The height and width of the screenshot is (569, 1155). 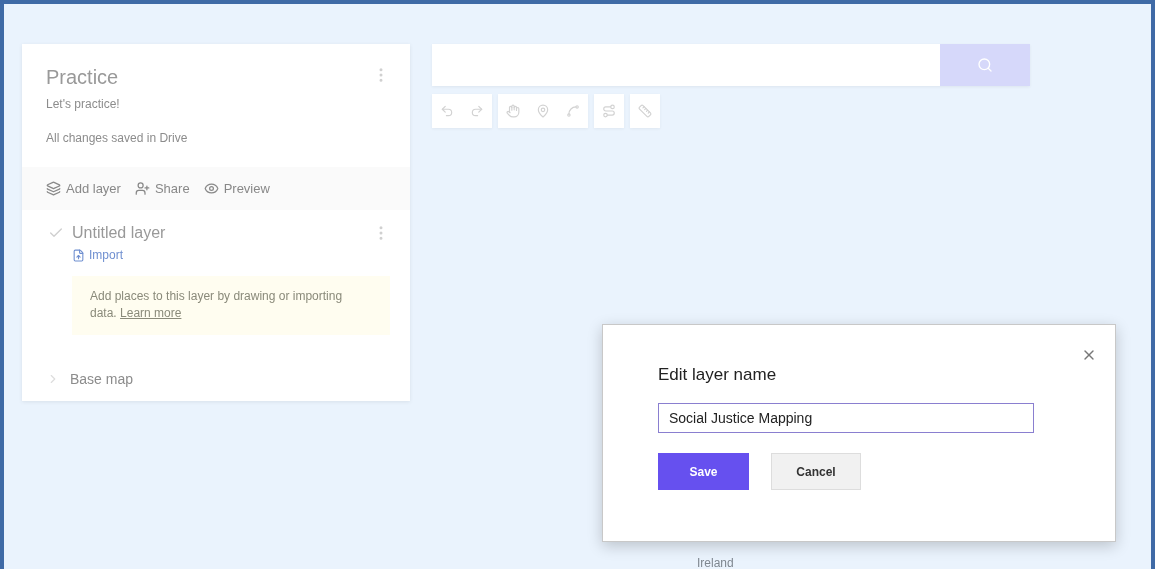 What do you see at coordinates (83, 188) in the screenshot?
I see `action-button: Add layer` at bounding box center [83, 188].